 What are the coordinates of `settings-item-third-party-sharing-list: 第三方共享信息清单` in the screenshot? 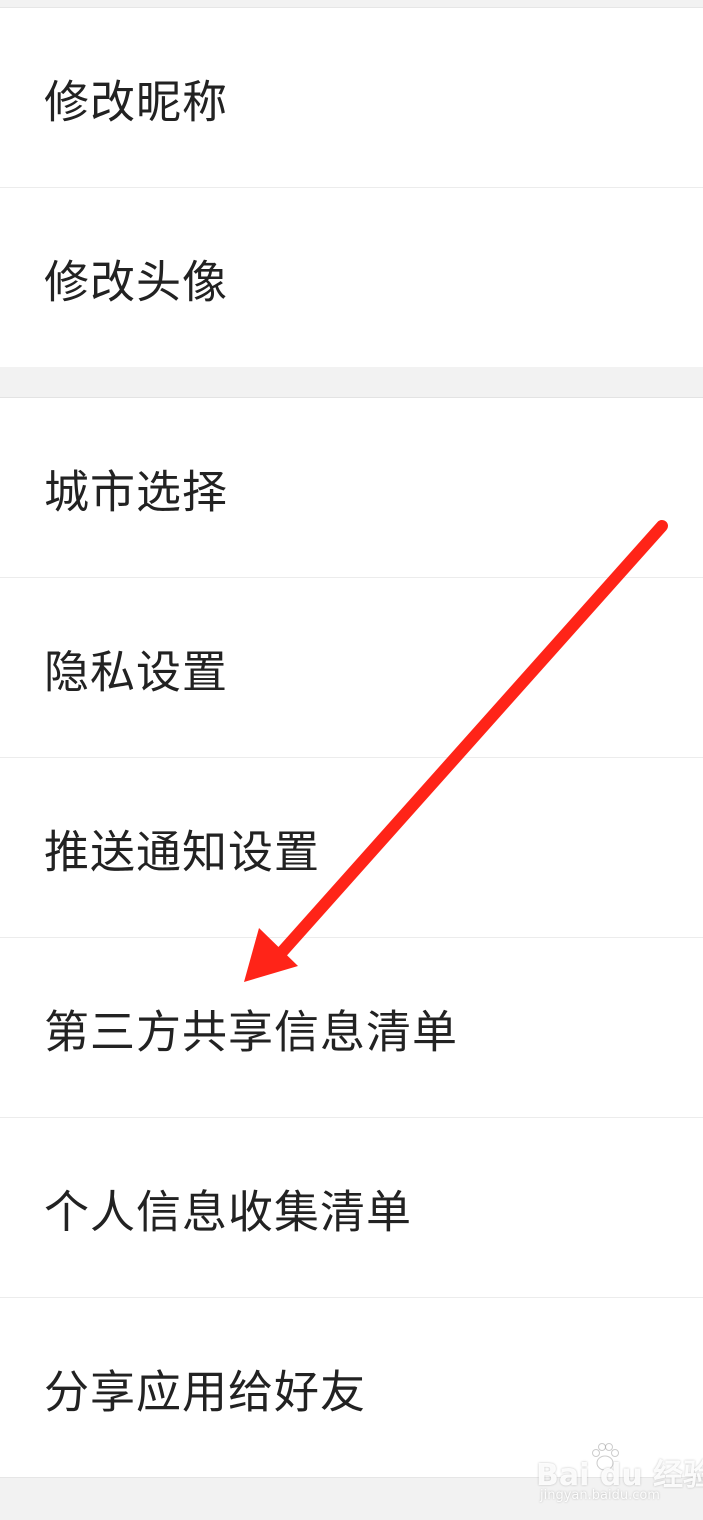 It's located at (351, 1028).